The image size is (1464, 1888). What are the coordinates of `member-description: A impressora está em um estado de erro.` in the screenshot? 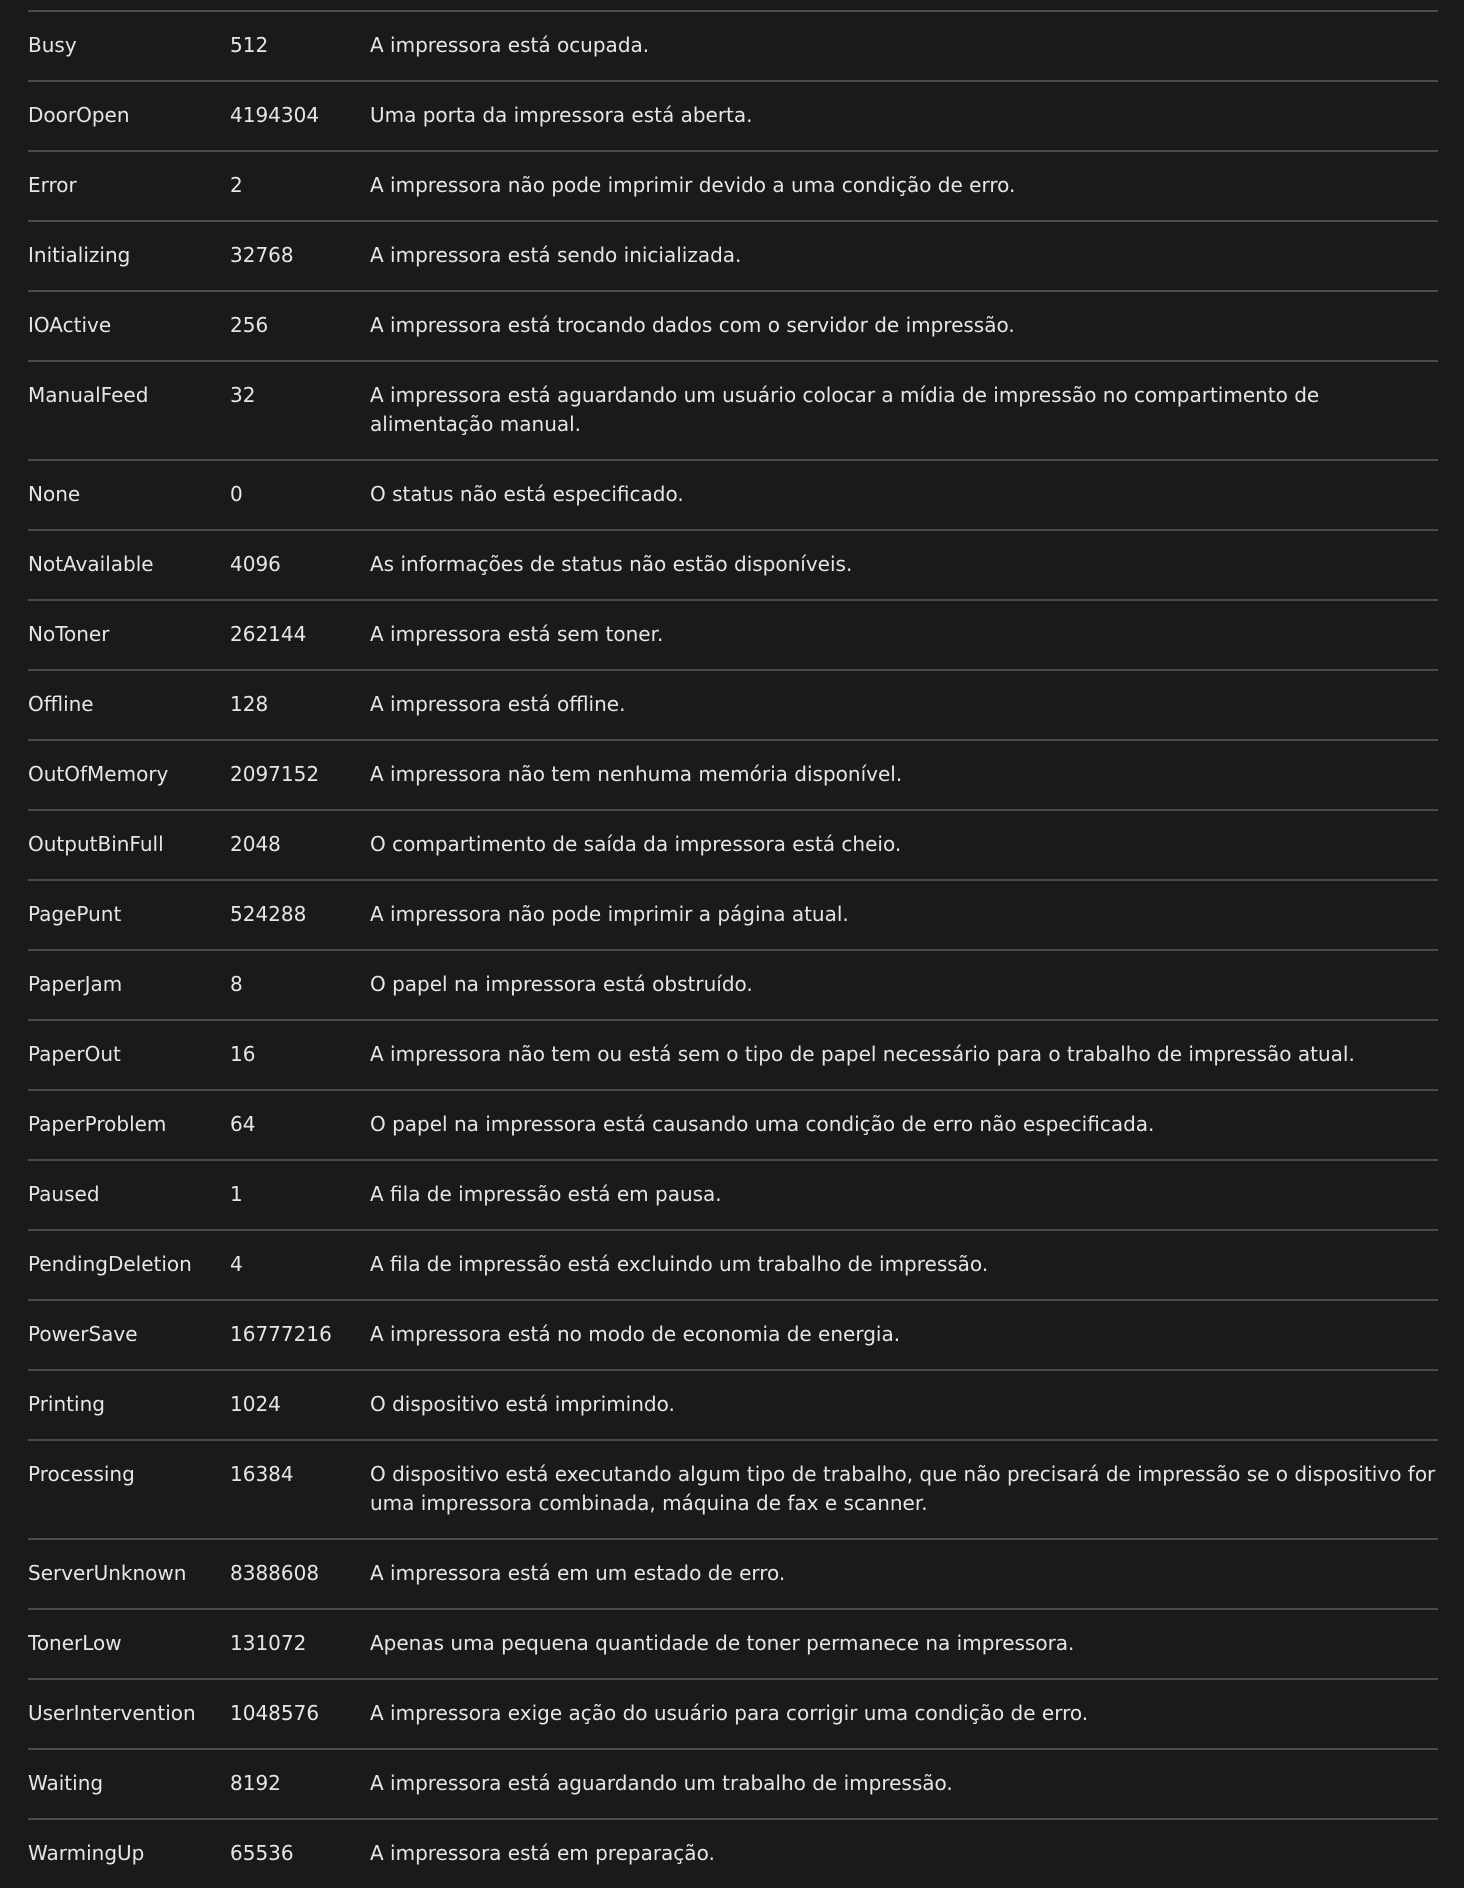 It's located at (578, 1573).